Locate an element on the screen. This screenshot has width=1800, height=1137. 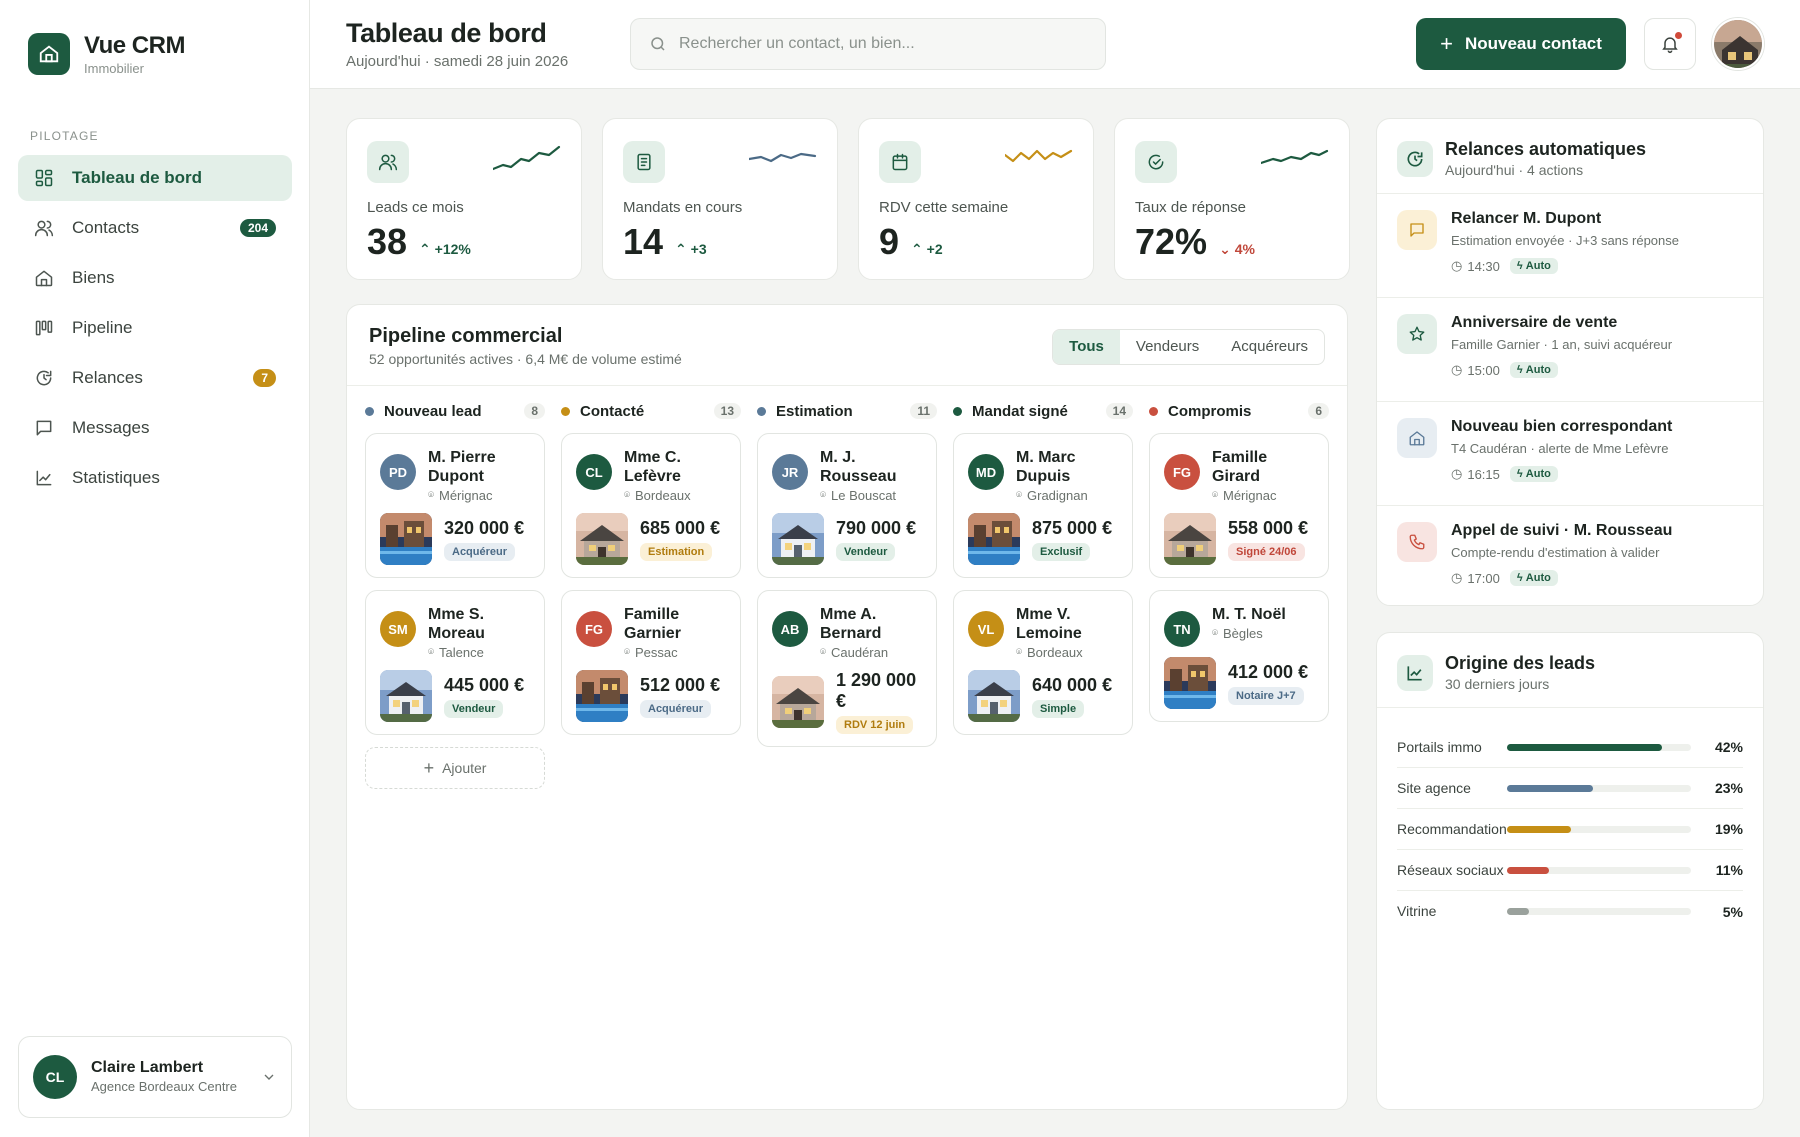
relances-title: Relances automatiques is located at coordinates (1546, 149).